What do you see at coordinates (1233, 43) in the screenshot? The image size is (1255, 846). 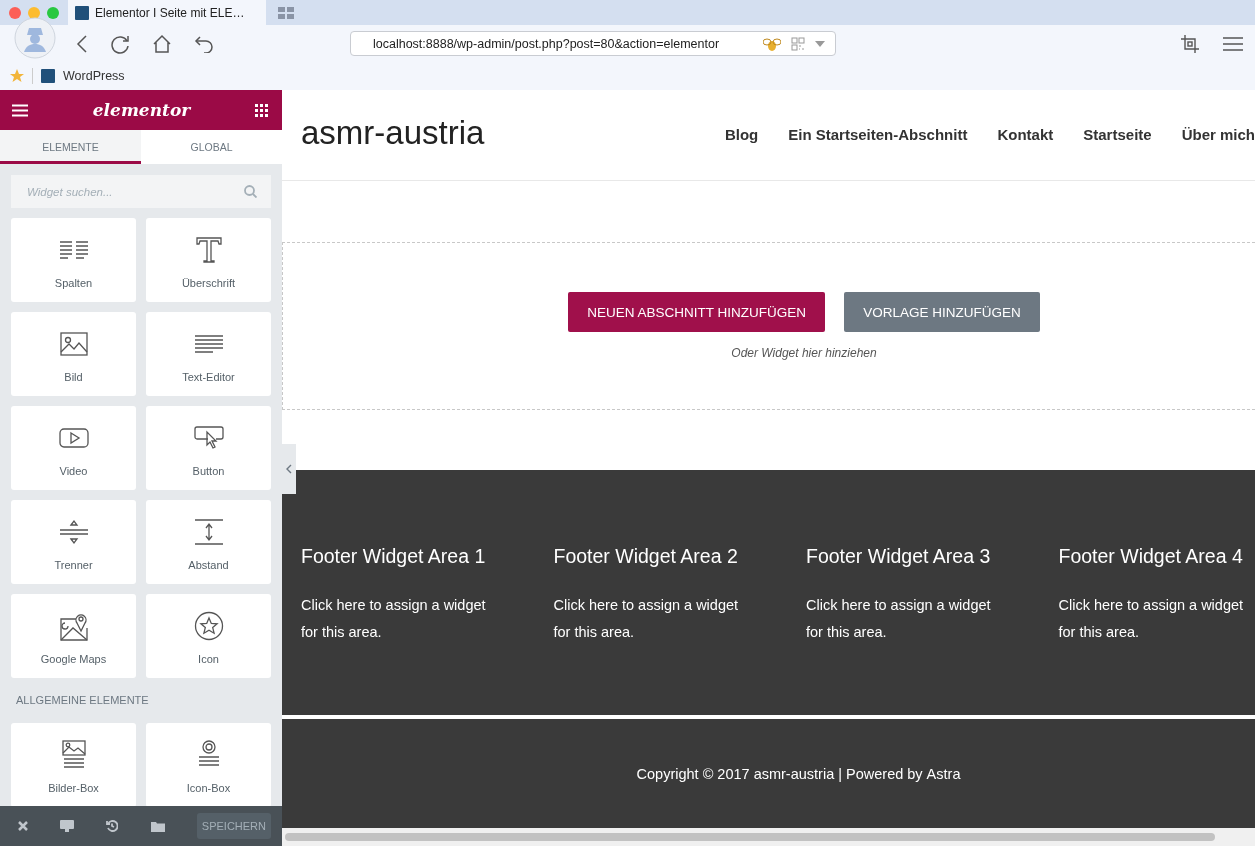 I see `menu-icon` at bounding box center [1233, 43].